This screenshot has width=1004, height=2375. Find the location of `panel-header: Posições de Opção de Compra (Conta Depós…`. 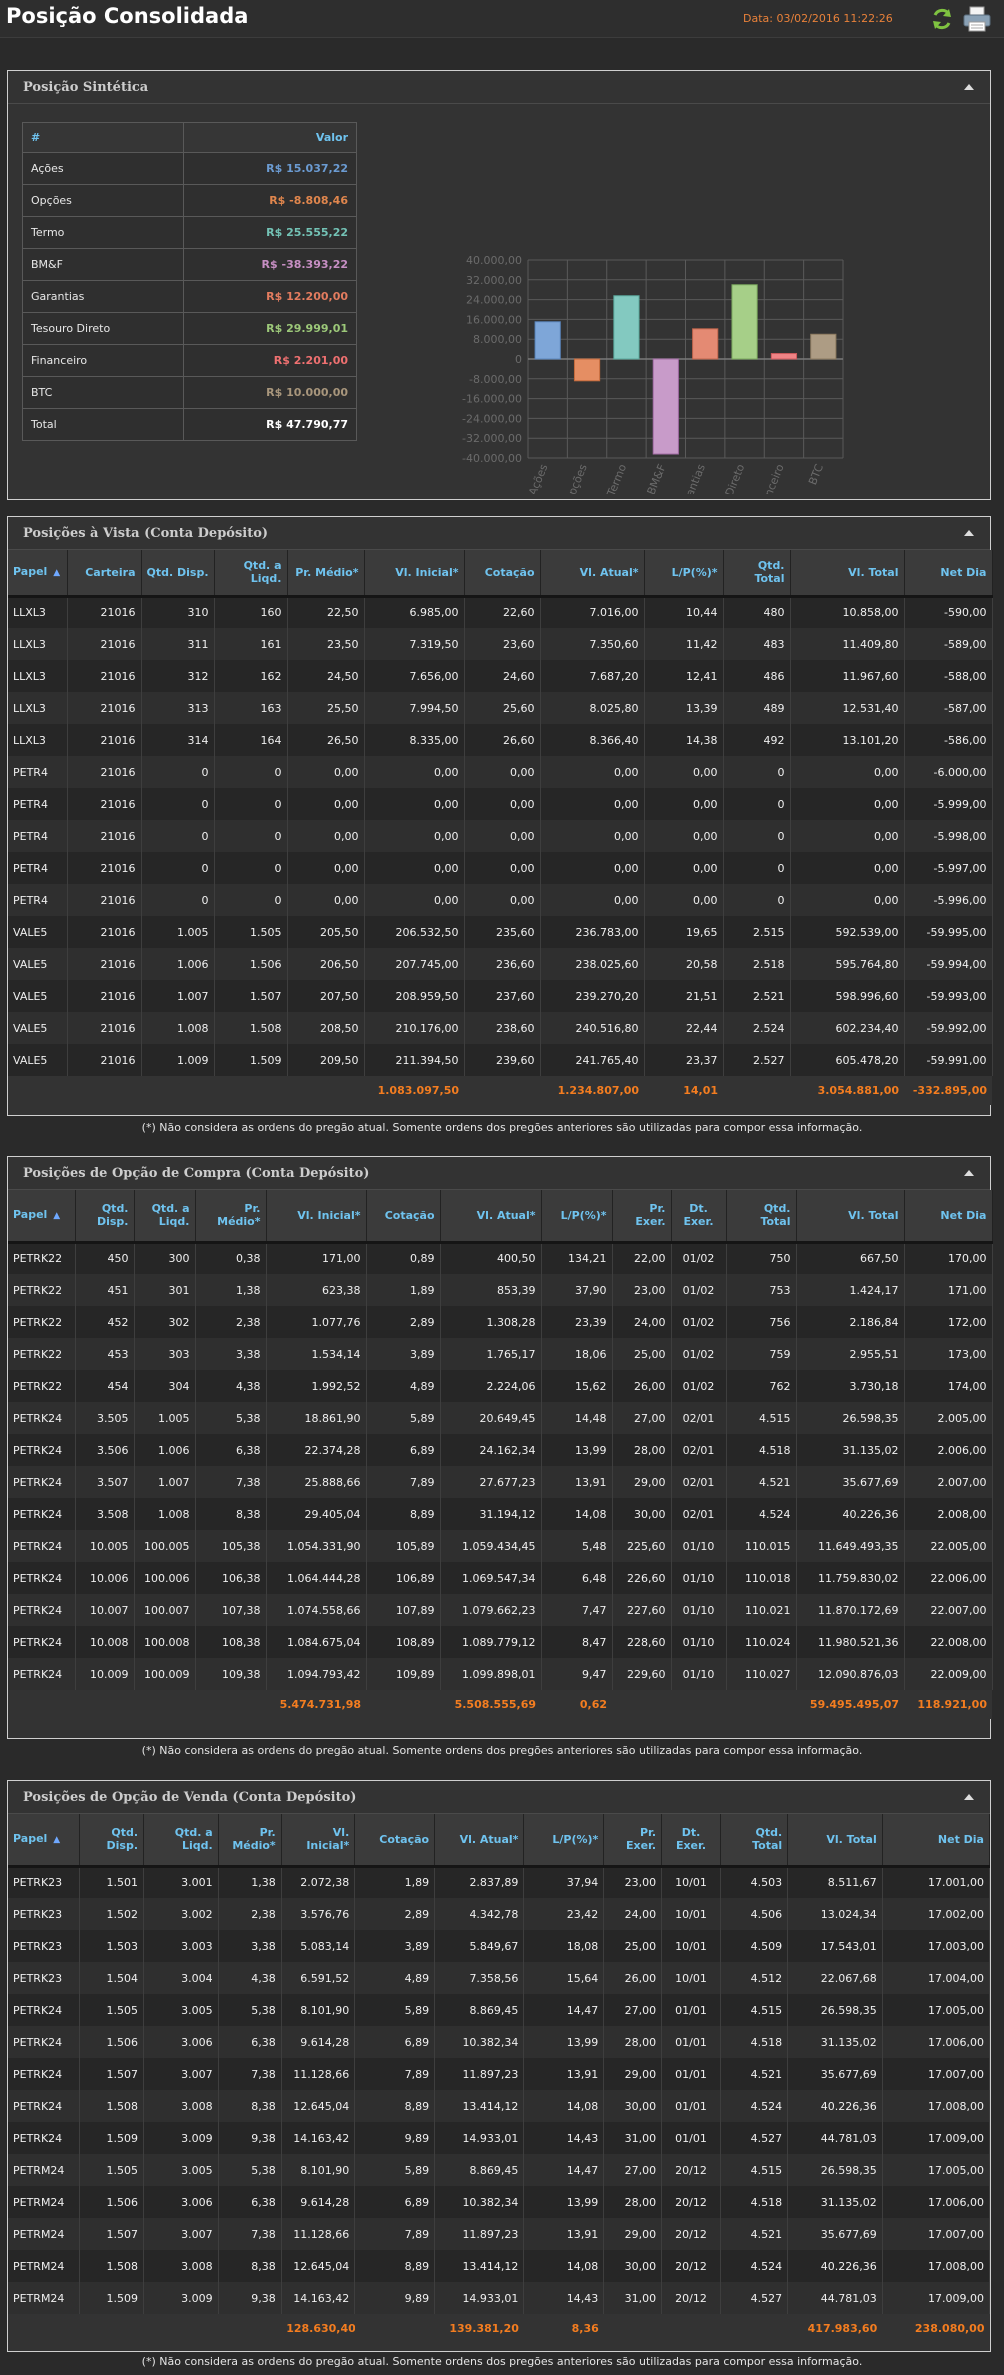

panel-header: Posições de Opção de Compra (Conta Depós… is located at coordinates (499, 1173).